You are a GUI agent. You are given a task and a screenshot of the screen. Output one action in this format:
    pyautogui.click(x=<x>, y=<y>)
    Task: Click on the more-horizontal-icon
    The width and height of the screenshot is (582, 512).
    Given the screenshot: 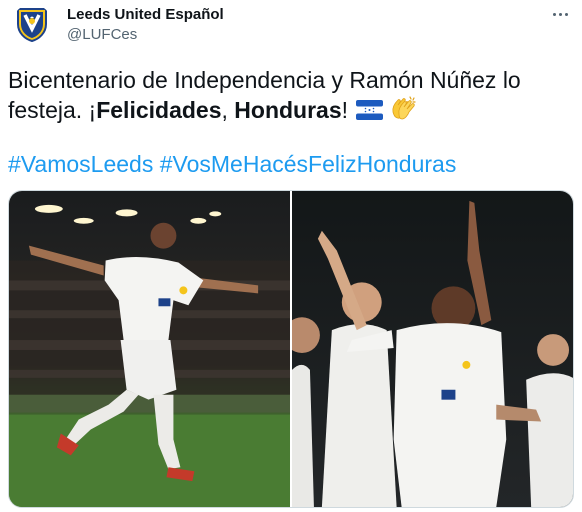 What is the action you would take?
    pyautogui.click(x=554, y=14)
    